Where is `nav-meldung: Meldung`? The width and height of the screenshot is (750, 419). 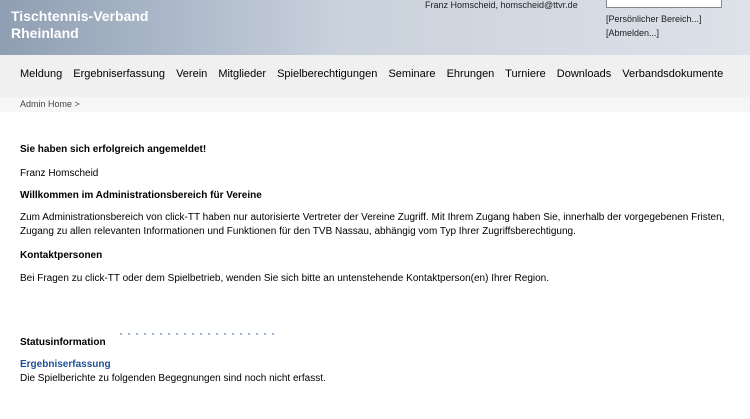 nav-meldung: Meldung is located at coordinates (41, 74).